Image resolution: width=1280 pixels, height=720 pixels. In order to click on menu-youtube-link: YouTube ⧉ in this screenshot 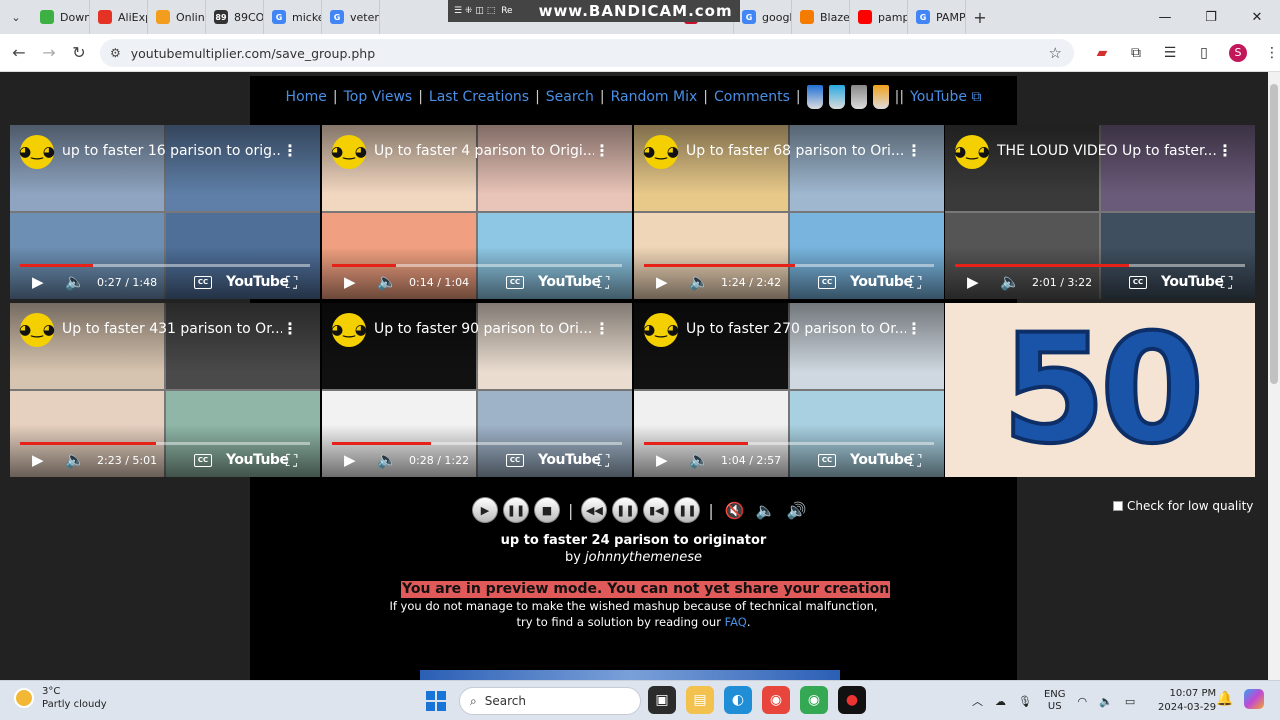, I will do `click(945, 97)`.